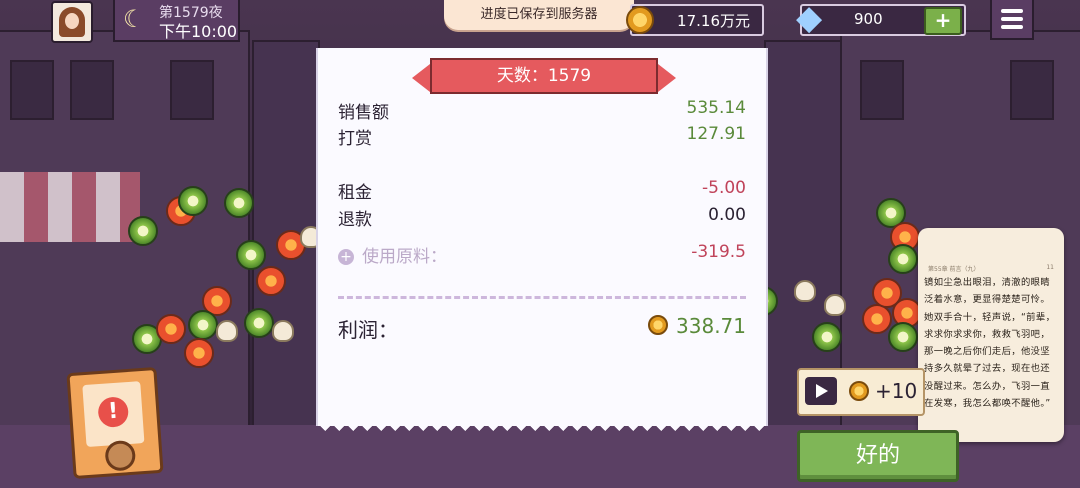  Describe the element at coordinates (134, 19) in the screenshot. I see `moon-icon: ☾` at that location.